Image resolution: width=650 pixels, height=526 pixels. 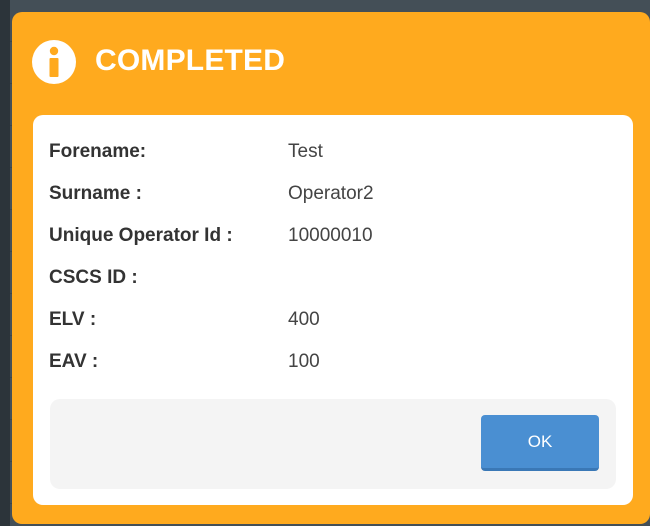 What do you see at coordinates (334, 278) in the screenshot?
I see `detail-row-cscs-id: CSCS ID :` at bounding box center [334, 278].